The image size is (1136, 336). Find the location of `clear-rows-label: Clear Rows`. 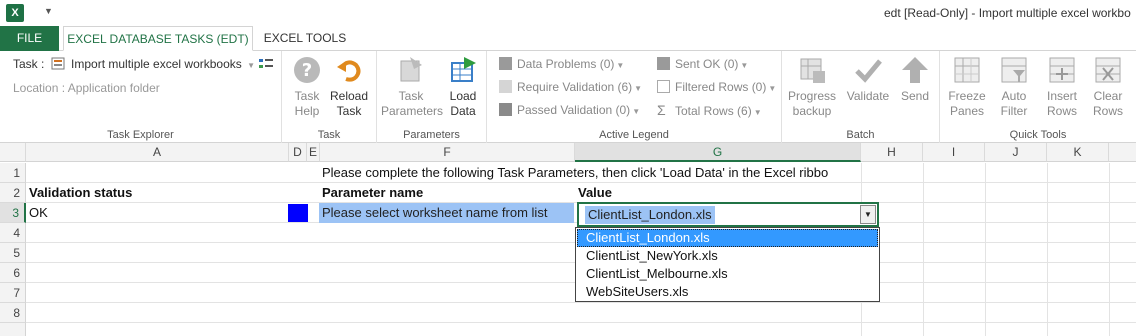

clear-rows-label: Clear Rows is located at coordinates (1107, 103).